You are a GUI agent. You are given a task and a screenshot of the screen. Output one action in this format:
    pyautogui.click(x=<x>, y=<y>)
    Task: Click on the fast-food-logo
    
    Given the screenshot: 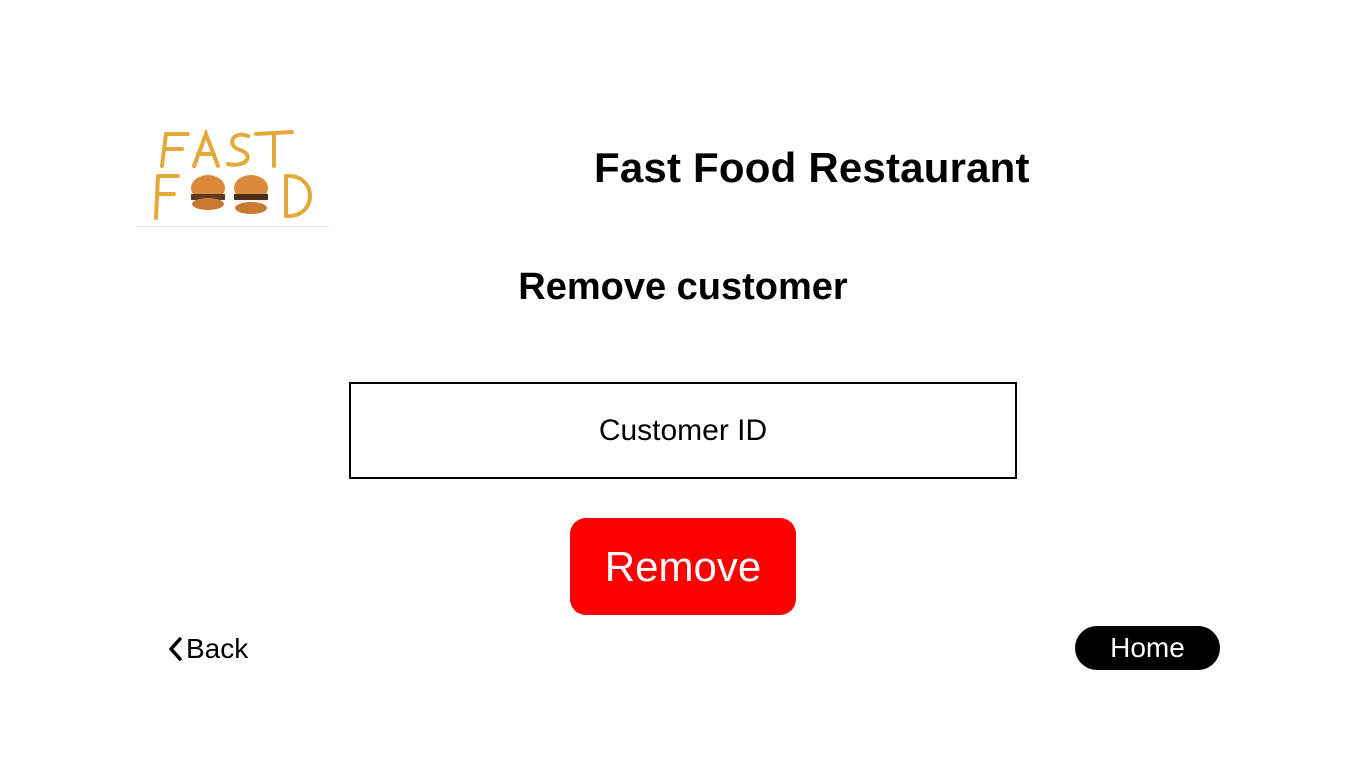 What is the action you would take?
    pyautogui.click(x=232, y=175)
    